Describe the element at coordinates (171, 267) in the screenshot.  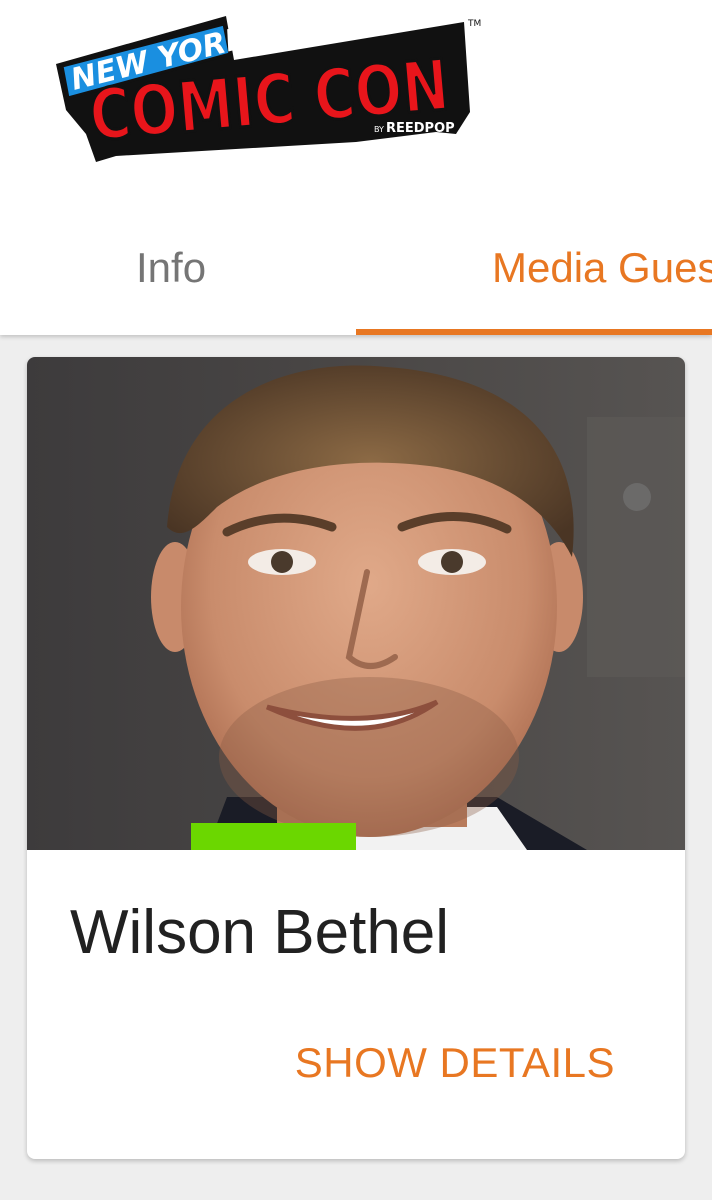
I see `tab-info-label: Info` at that location.